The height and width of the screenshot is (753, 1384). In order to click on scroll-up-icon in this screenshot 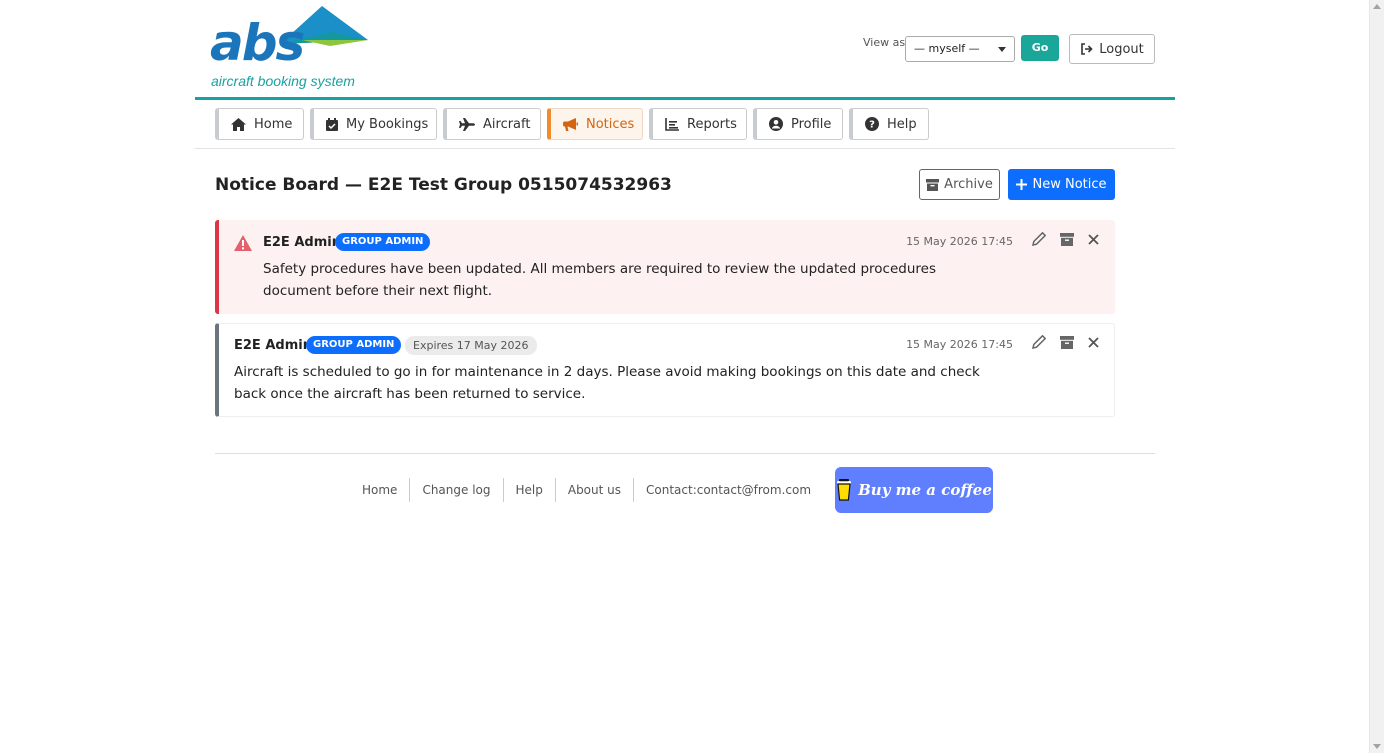, I will do `click(1377, 6)`.